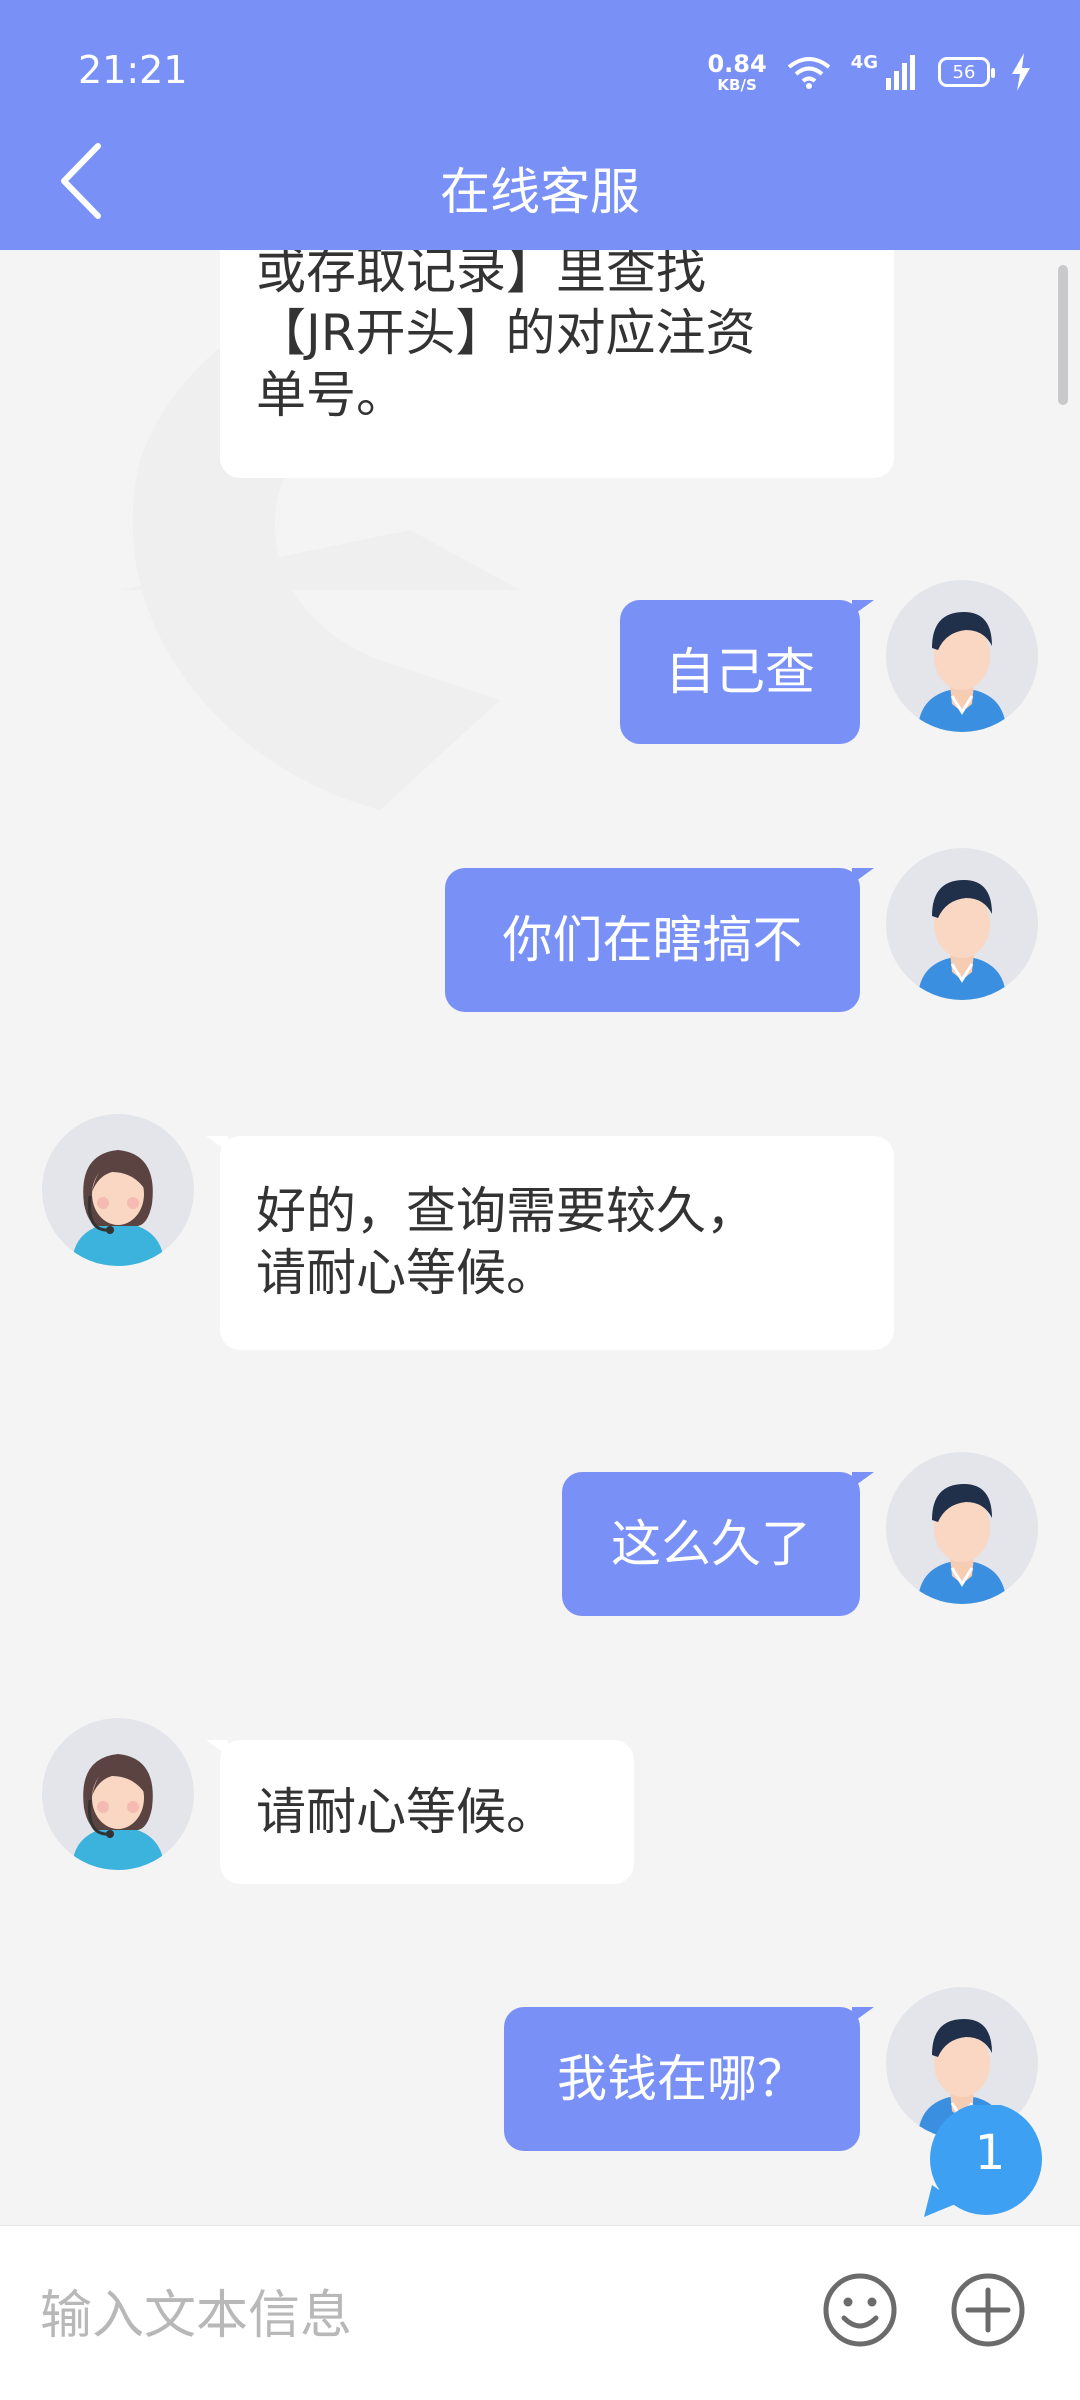 The image size is (1080, 2400). I want to click on message-input-bar, so click(540, 2312).